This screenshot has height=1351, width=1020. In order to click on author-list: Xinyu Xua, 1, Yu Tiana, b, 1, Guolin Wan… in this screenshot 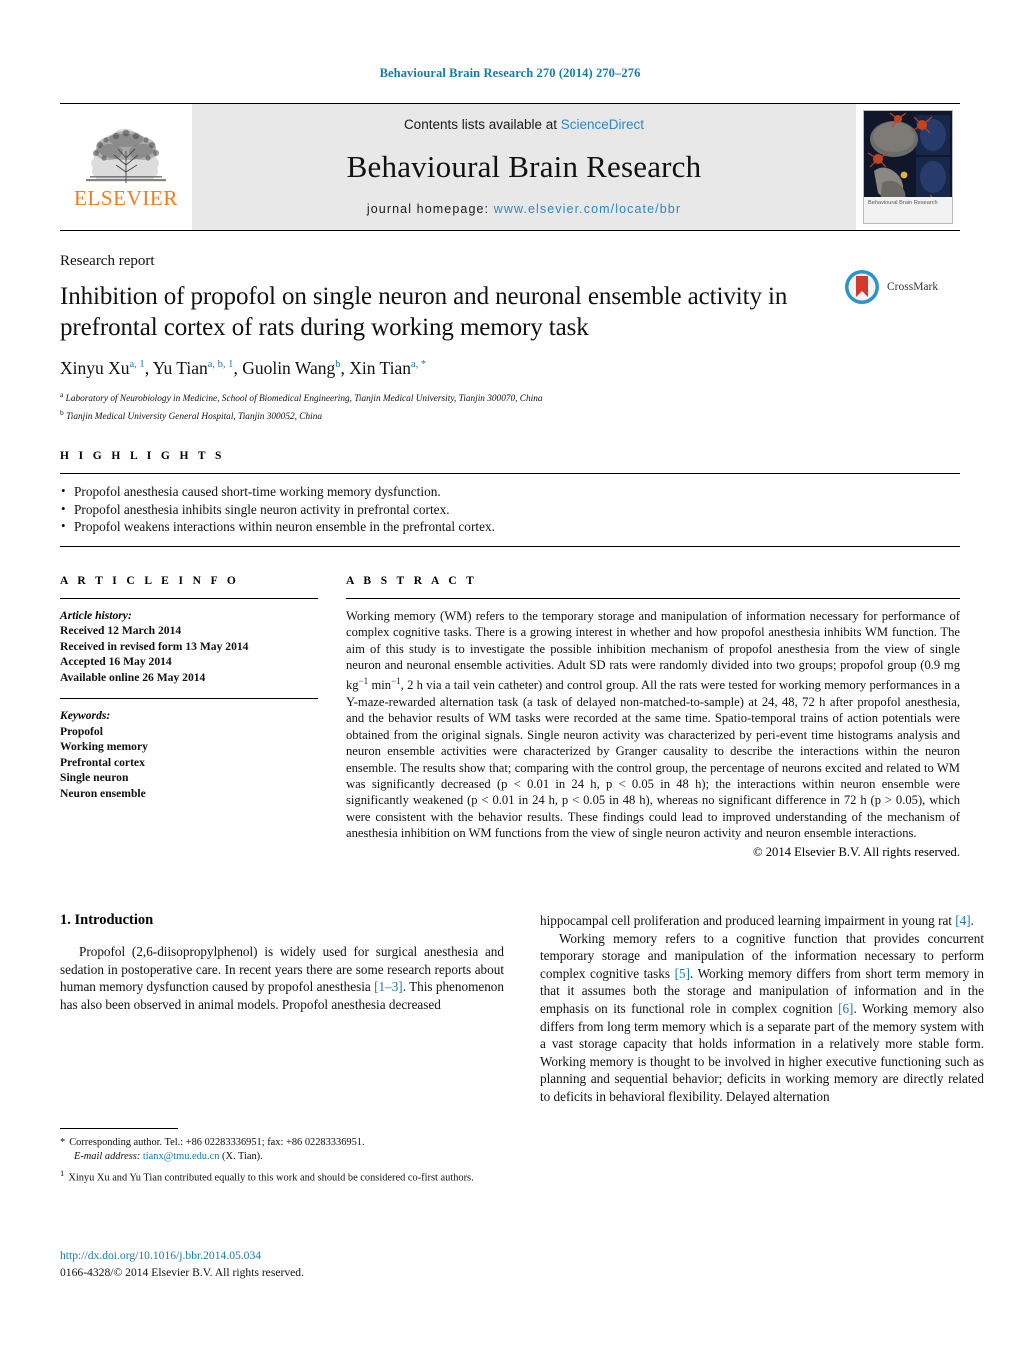, I will do `click(243, 368)`.